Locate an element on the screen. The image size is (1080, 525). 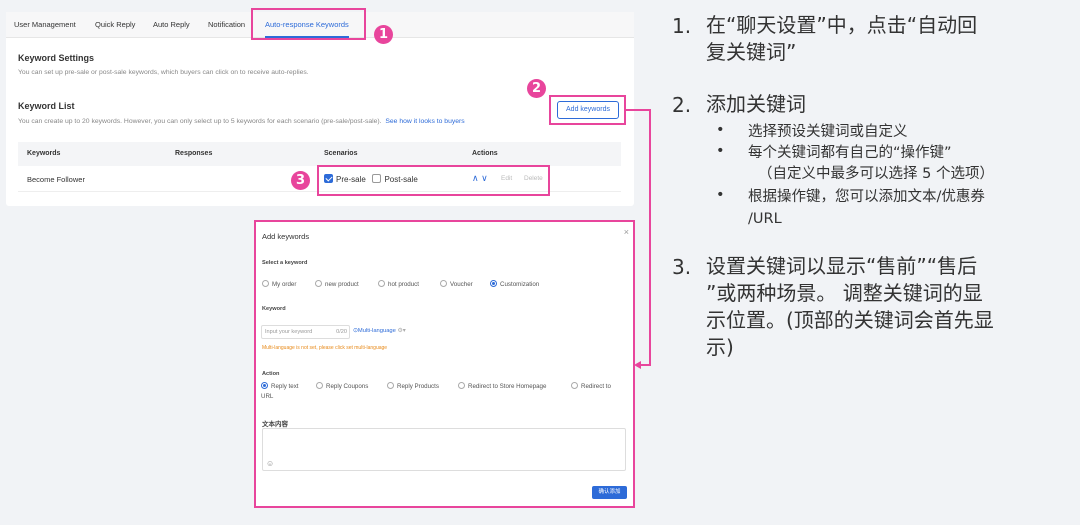
option-my-order: My order is located at coordinates (279, 284).